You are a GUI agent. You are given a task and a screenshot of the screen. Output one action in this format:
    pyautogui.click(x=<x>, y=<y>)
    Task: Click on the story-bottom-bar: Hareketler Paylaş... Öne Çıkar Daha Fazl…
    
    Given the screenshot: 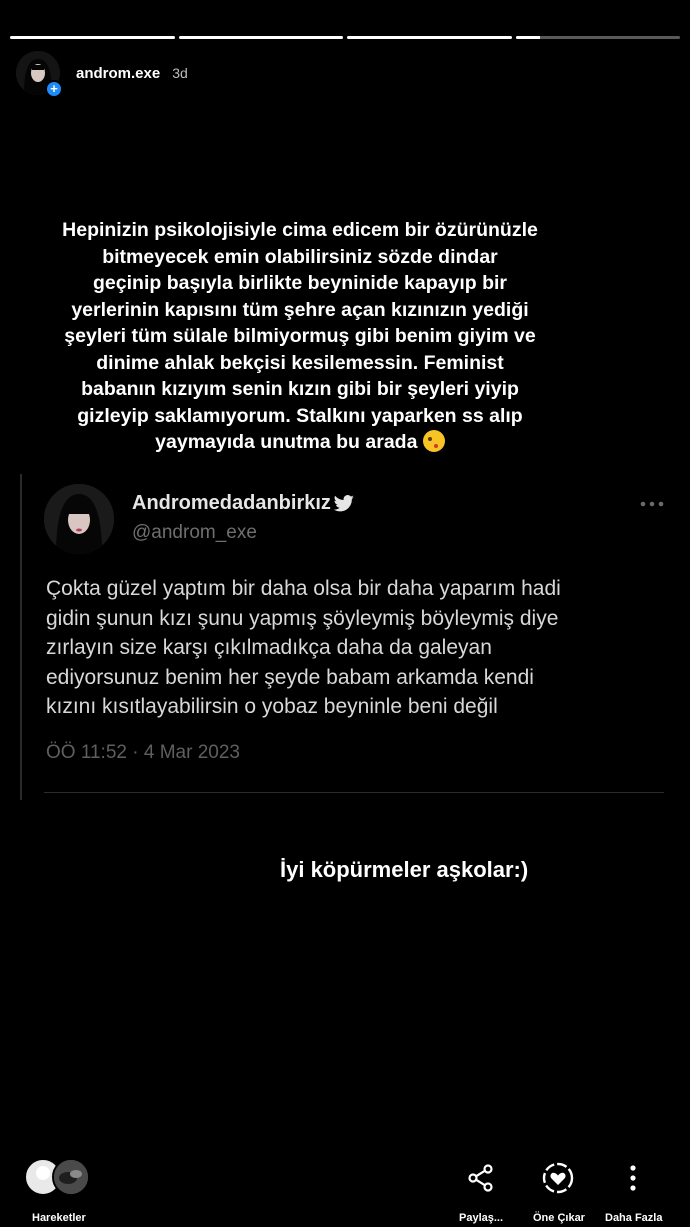 What is the action you would take?
    pyautogui.click(x=345, y=1188)
    